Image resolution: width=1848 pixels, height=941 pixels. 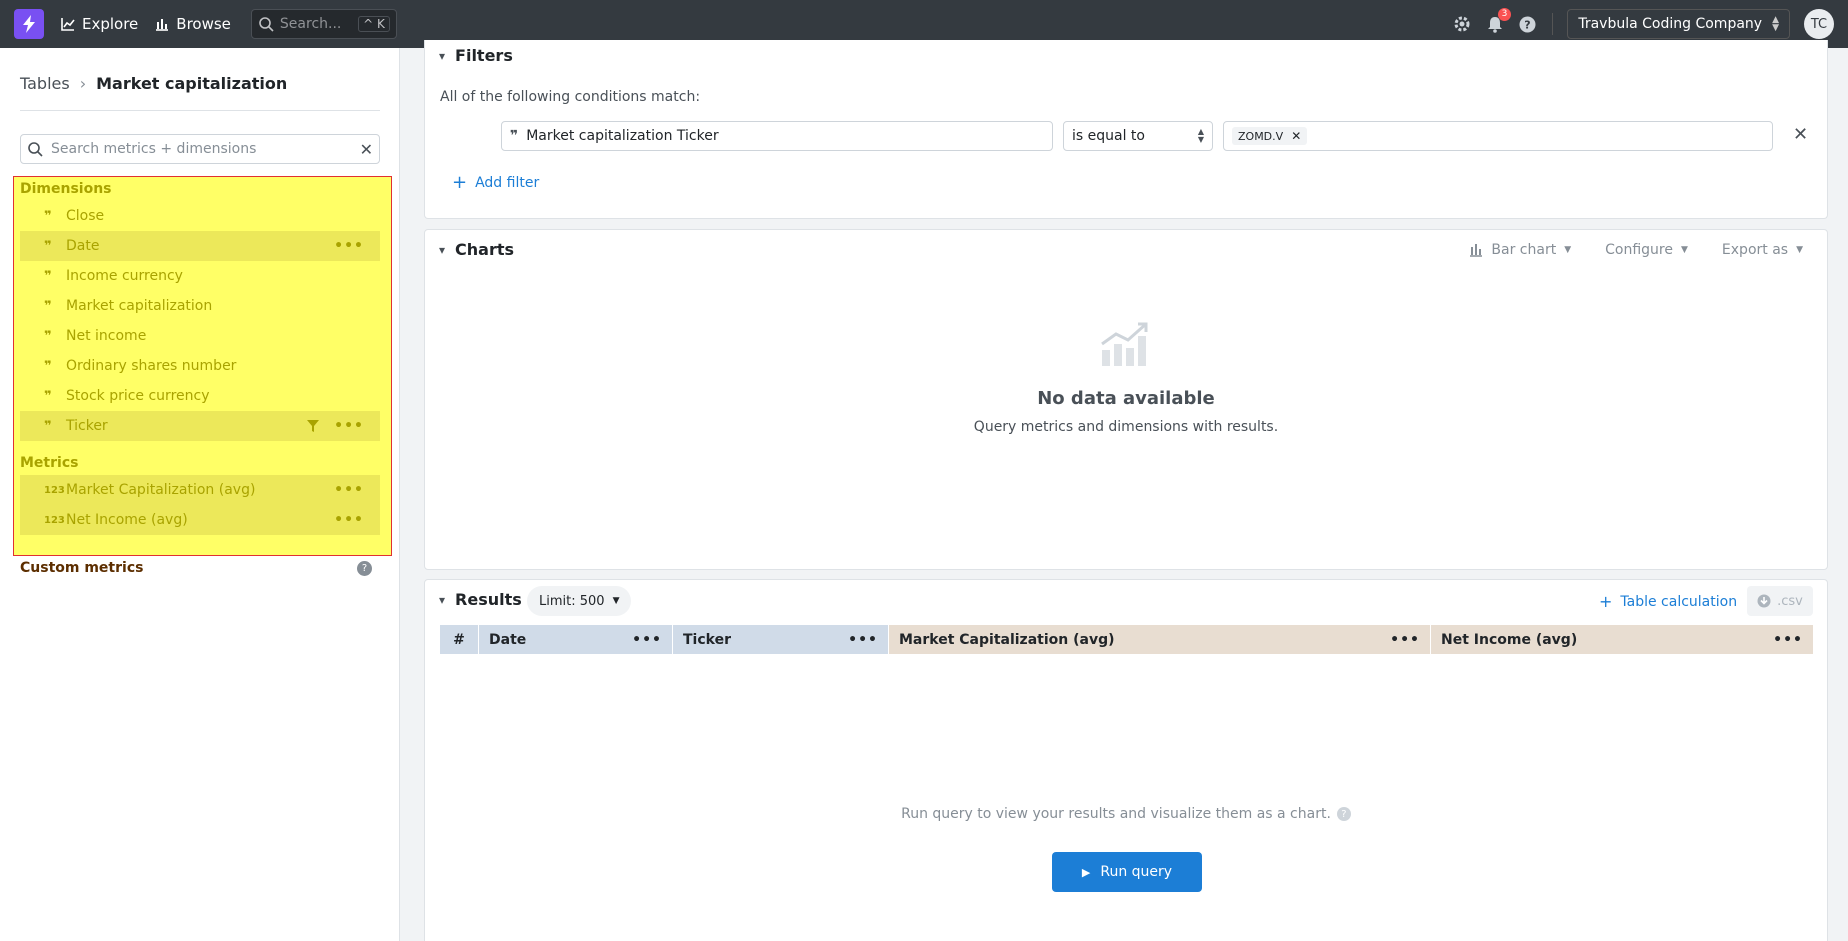 I want to click on configure-button: Configure ▼, so click(x=1646, y=250).